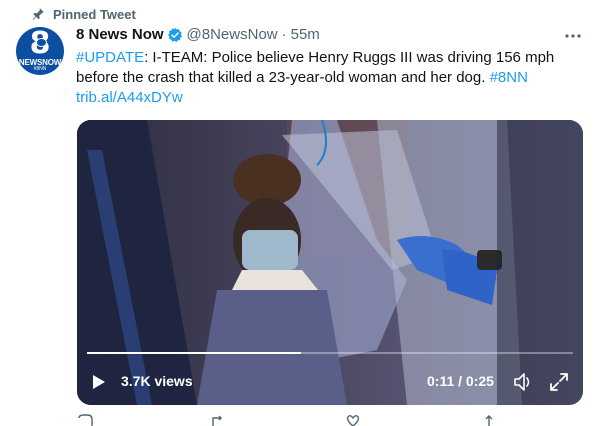 This screenshot has width=599, height=426. Describe the element at coordinates (353, 420) in the screenshot. I see `like-icon` at that location.